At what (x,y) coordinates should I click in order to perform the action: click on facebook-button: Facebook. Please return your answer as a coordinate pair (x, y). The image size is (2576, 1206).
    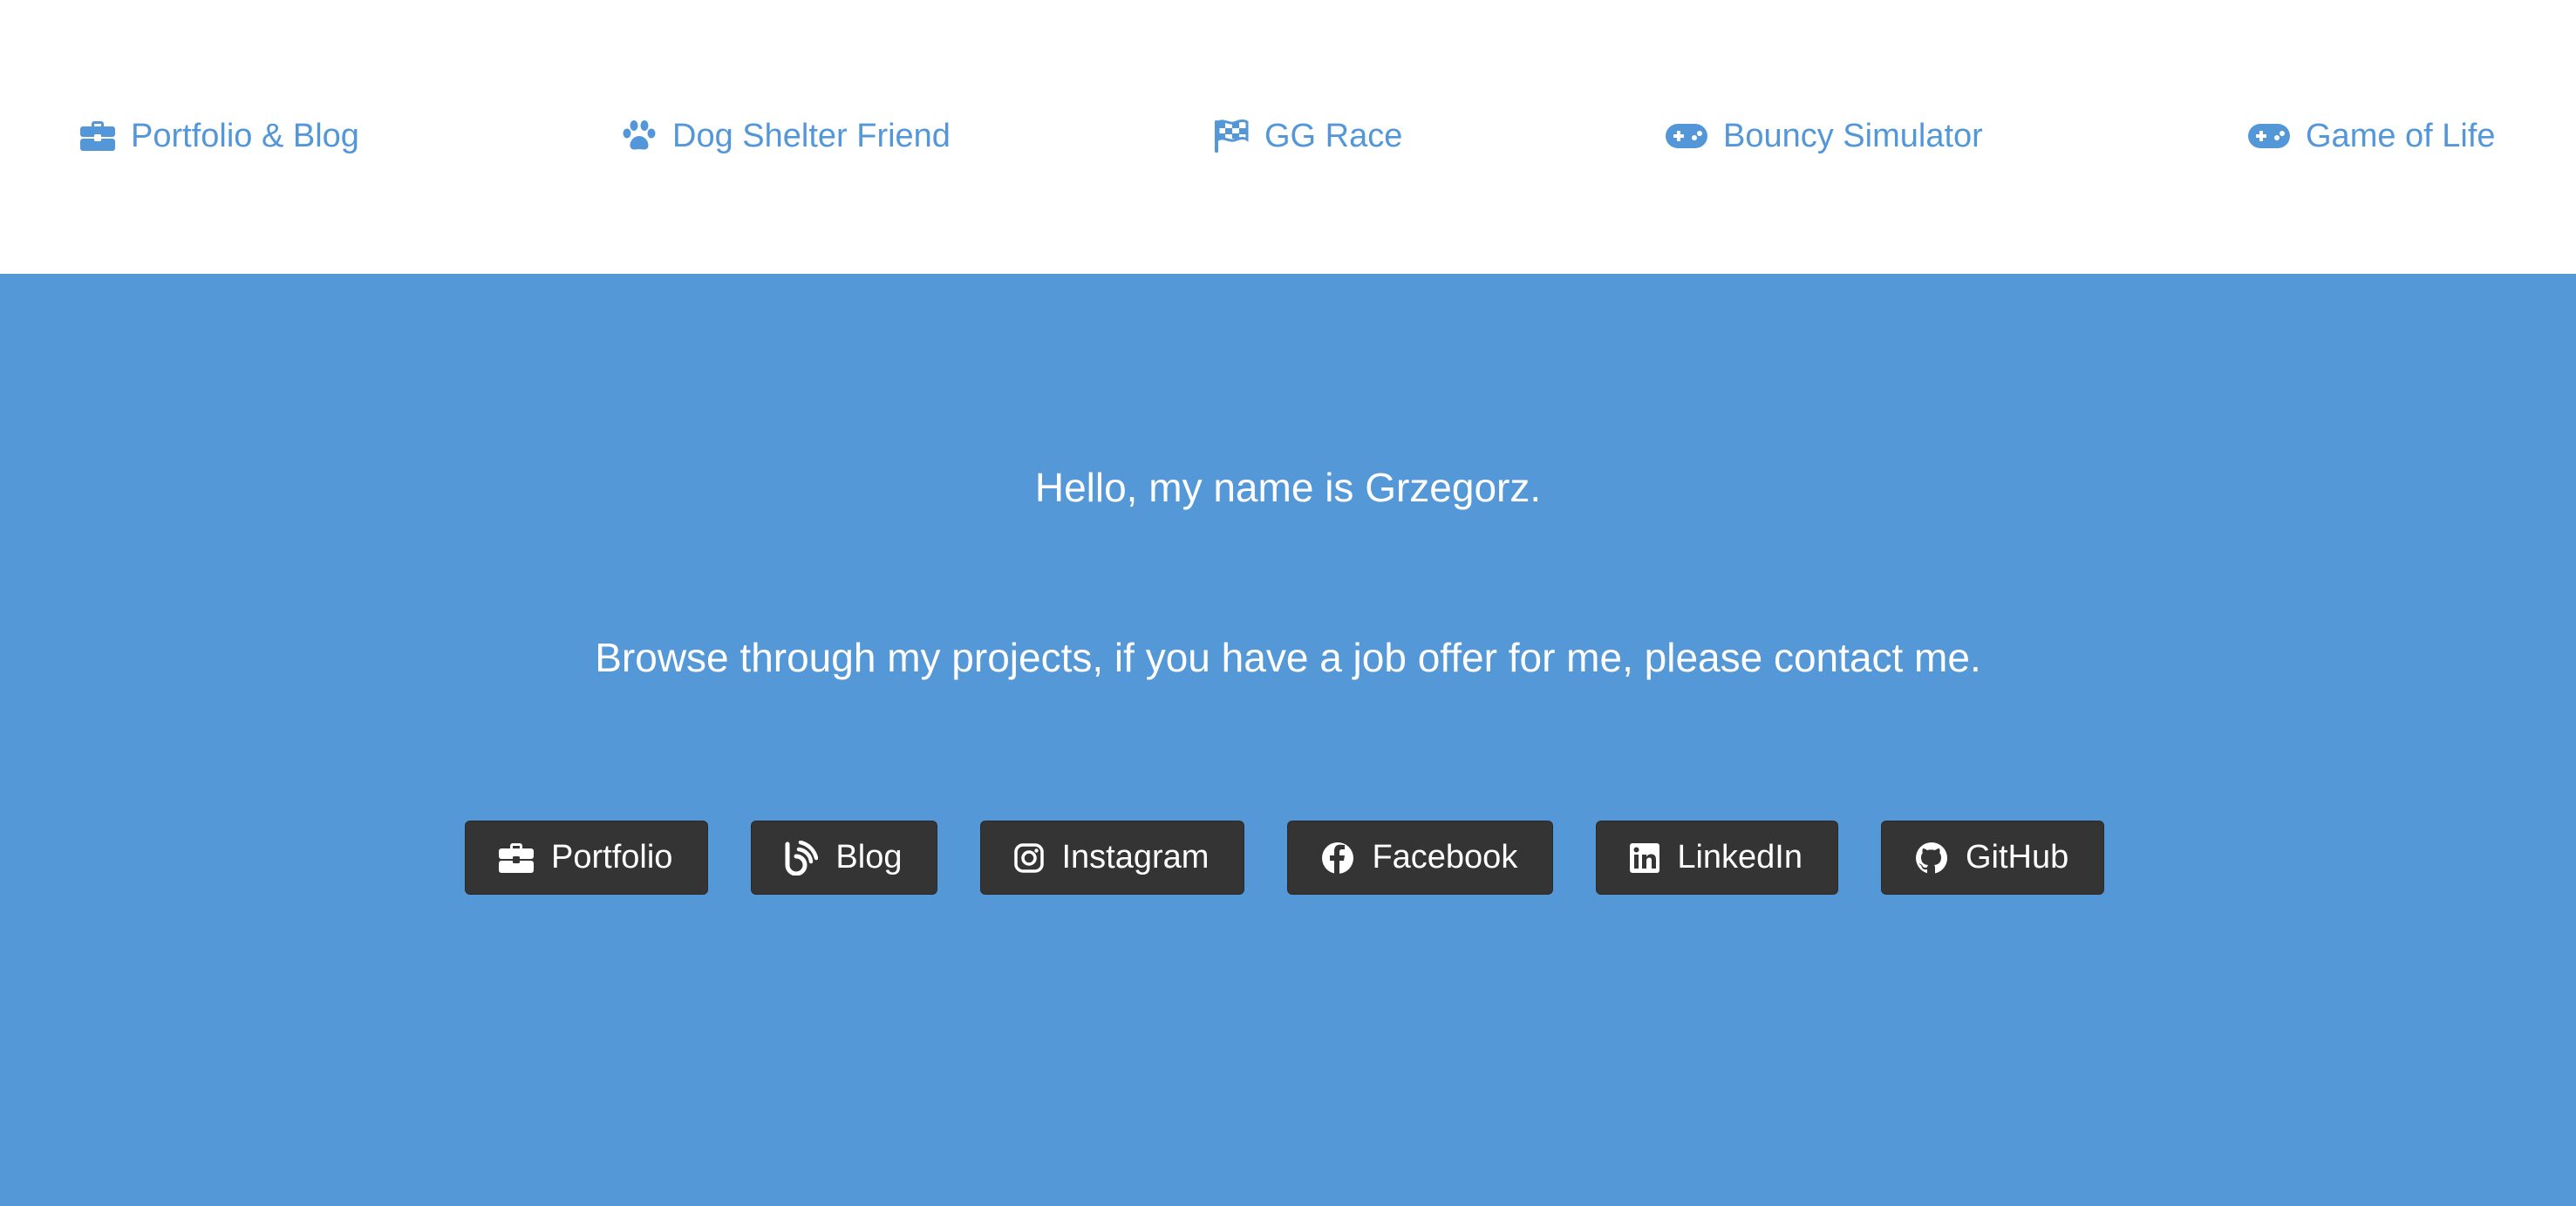
    Looking at the image, I should click on (1420, 858).